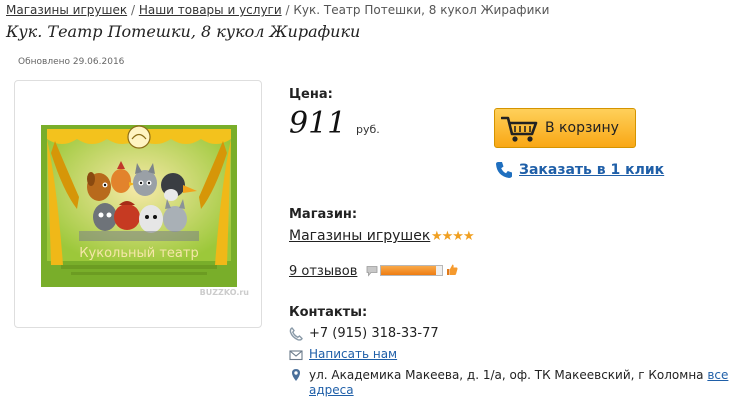  I want to click on reviews-link: 9 отзывов, so click(323, 271).